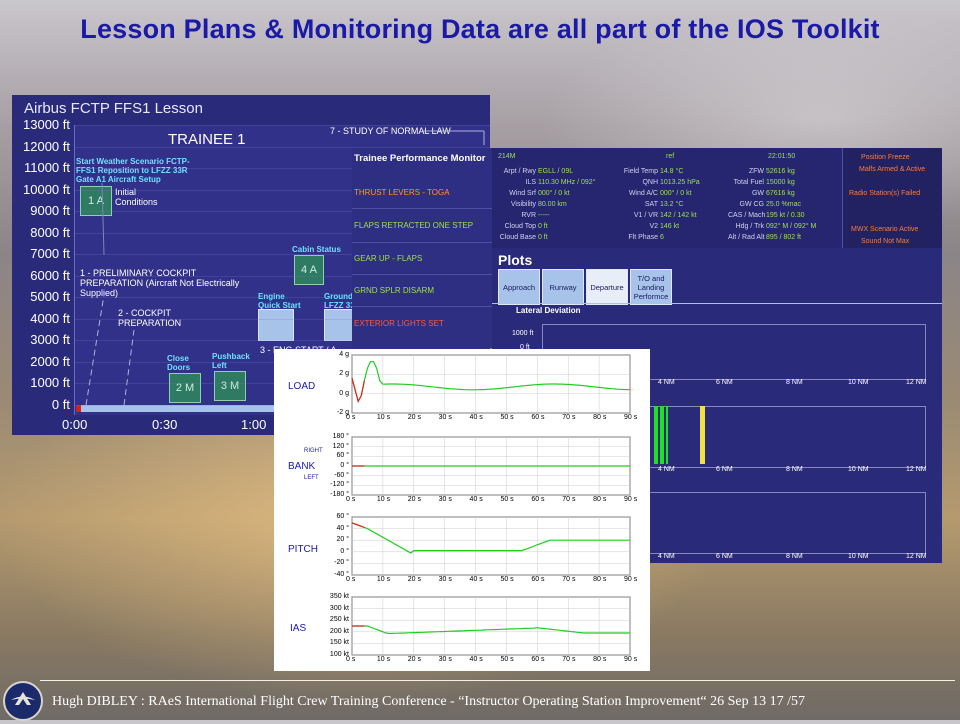 Image resolution: width=960 pixels, height=724 pixels. I want to click on status-value: 195 kt / 0.30, so click(785, 215).